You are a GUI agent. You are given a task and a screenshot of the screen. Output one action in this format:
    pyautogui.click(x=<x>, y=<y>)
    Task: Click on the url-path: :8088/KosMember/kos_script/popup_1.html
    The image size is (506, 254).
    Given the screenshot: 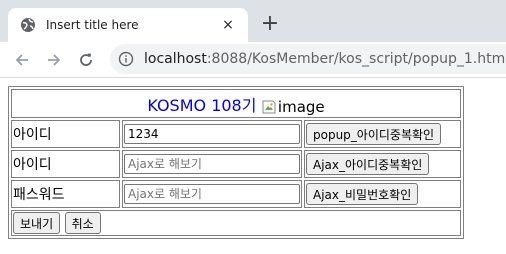 What is the action you would take?
    pyautogui.click(x=356, y=59)
    